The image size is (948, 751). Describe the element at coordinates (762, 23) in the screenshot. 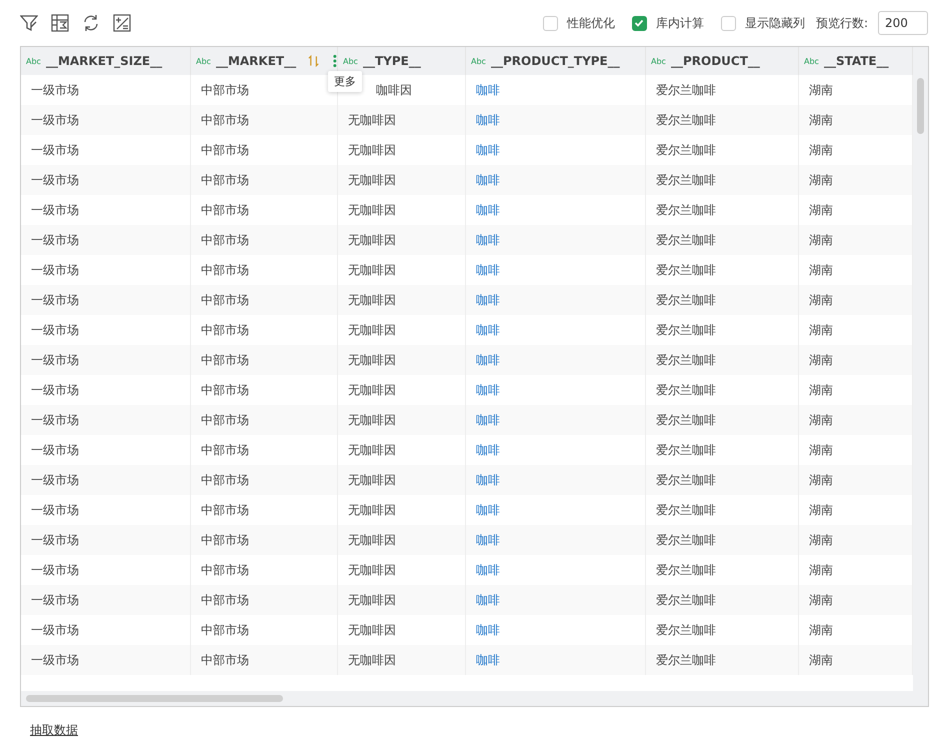

I see `option-checkbox: 显示隐藏列` at that location.